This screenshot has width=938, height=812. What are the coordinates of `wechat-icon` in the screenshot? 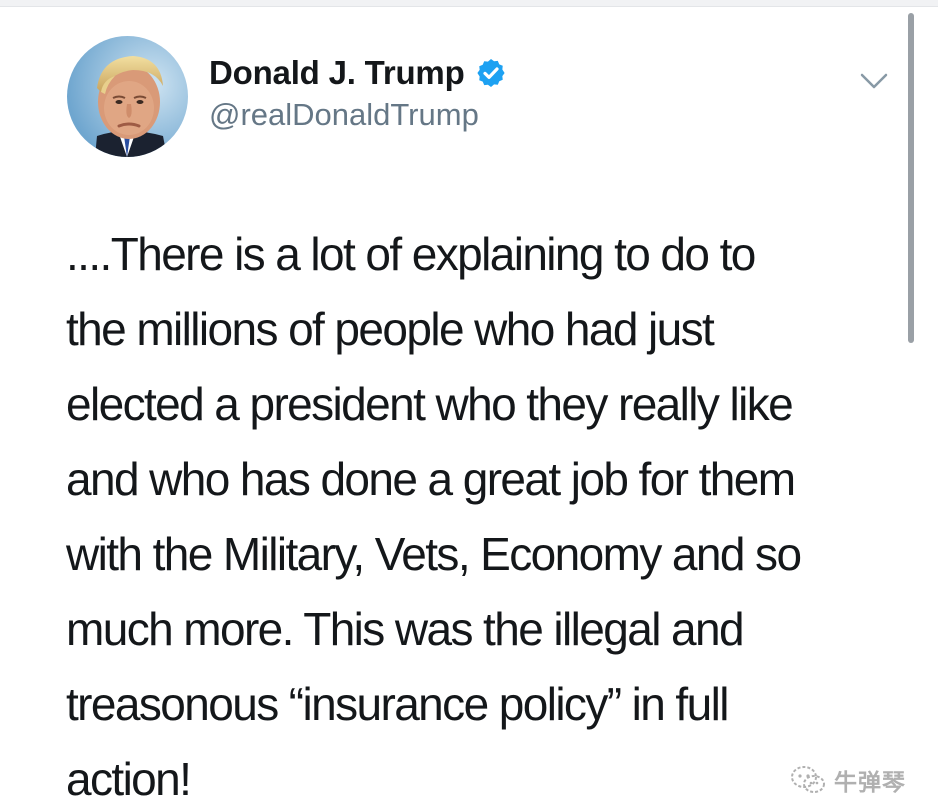 It's located at (808, 780).